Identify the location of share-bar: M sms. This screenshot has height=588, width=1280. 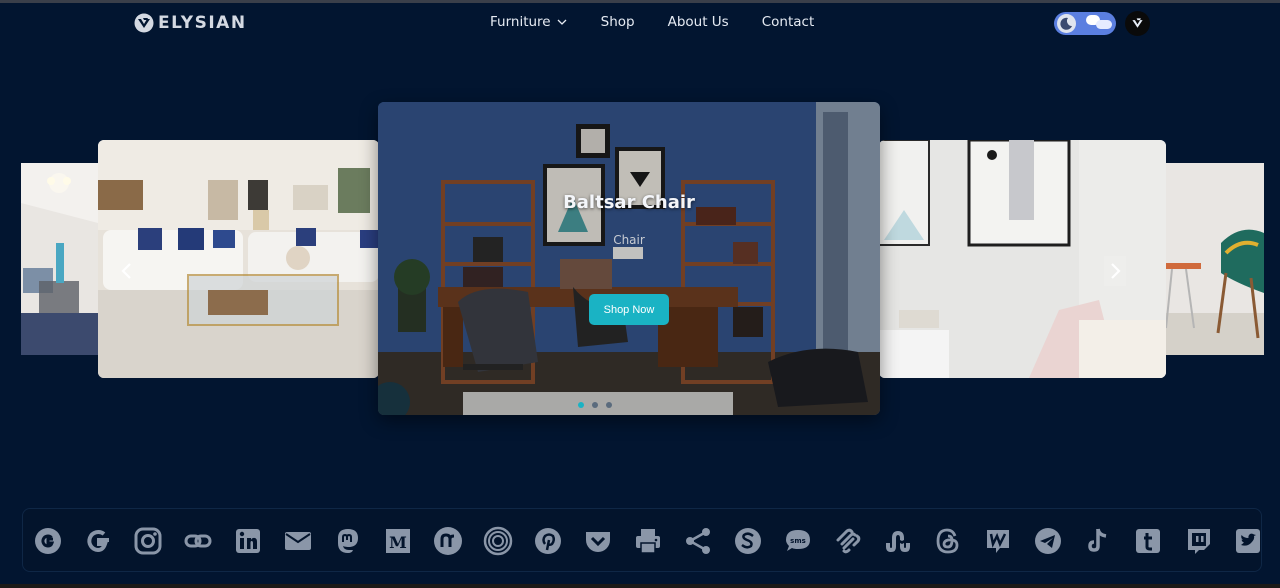
(642, 540).